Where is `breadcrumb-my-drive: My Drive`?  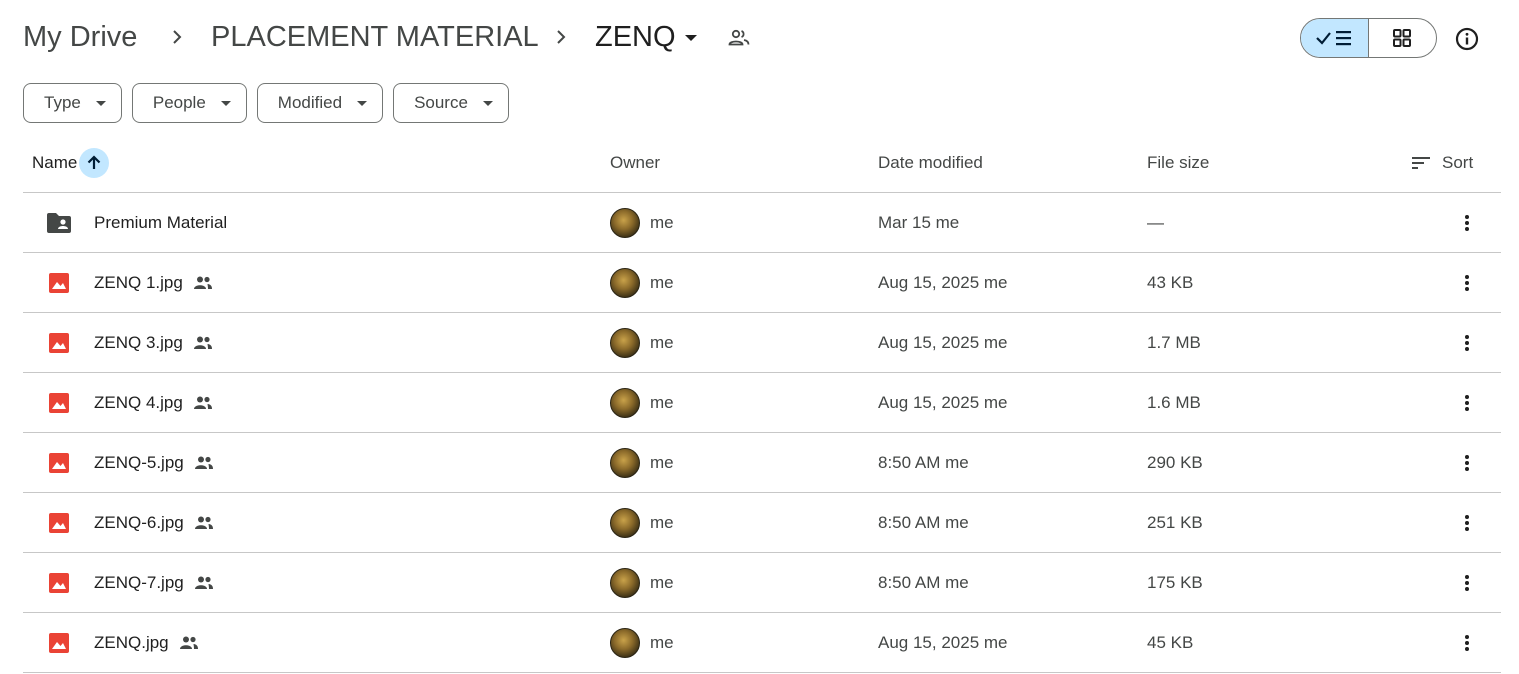 breadcrumb-my-drive: My Drive is located at coordinates (80, 37).